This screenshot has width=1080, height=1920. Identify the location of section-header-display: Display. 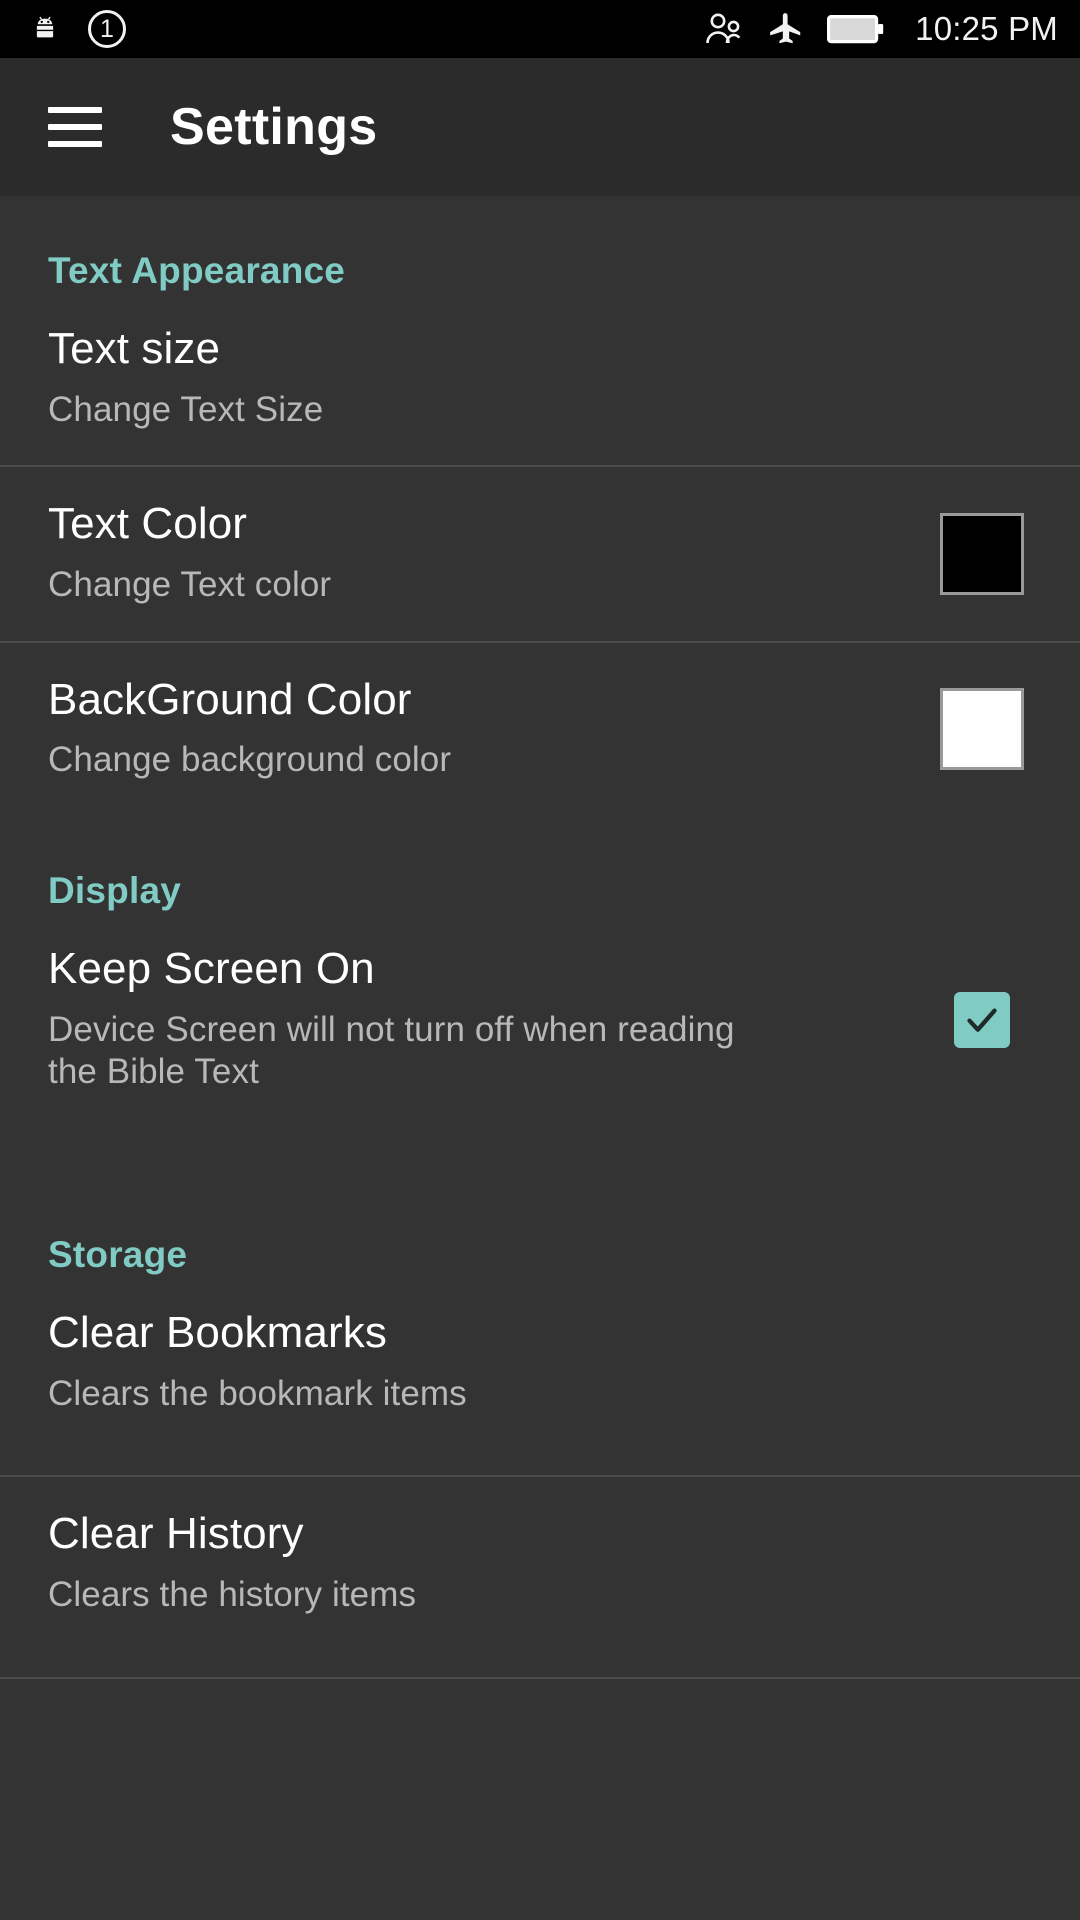
(115, 890).